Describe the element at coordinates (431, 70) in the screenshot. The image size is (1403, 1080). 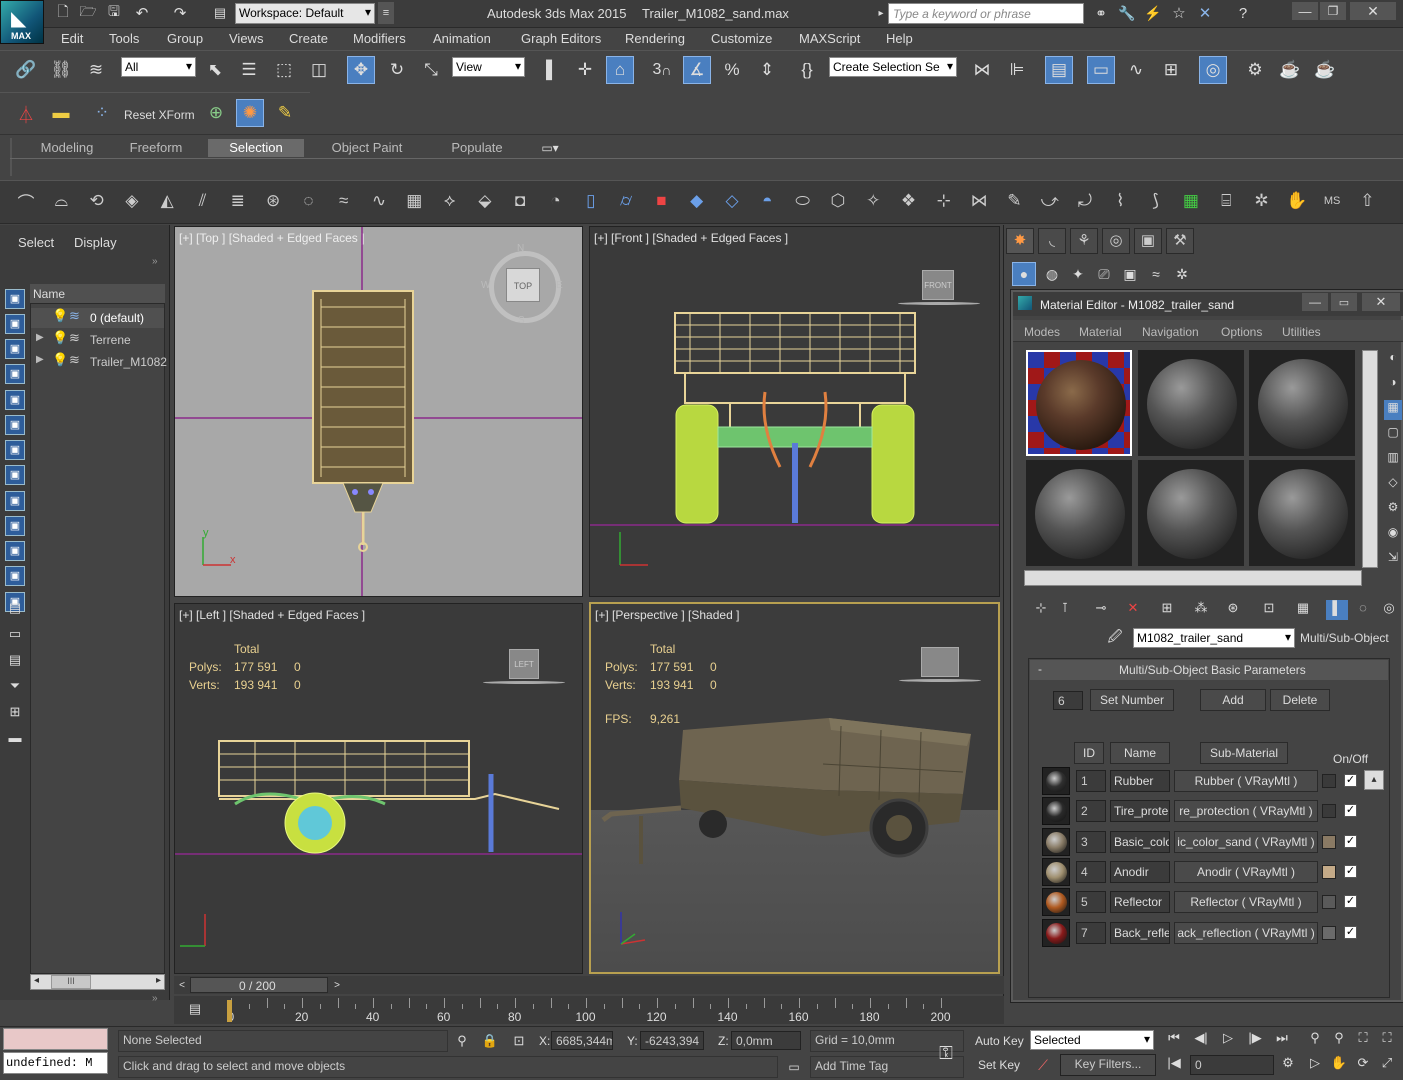
I see `select-scale-icon: ⤡` at that location.